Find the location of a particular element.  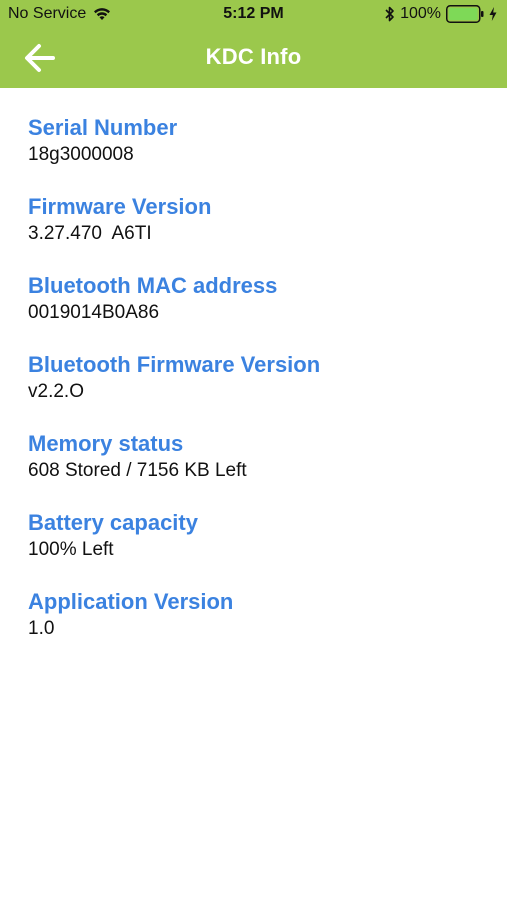

info-value: 1.0 is located at coordinates (41, 628).